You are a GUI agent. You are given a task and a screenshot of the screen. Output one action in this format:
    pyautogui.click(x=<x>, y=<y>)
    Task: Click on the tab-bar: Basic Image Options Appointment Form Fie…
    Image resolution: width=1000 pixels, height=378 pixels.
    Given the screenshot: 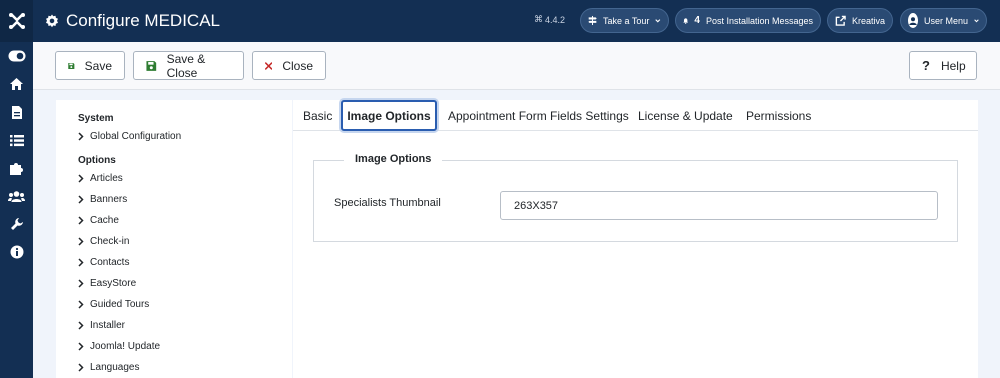 What is the action you would take?
    pyautogui.click(x=635, y=115)
    